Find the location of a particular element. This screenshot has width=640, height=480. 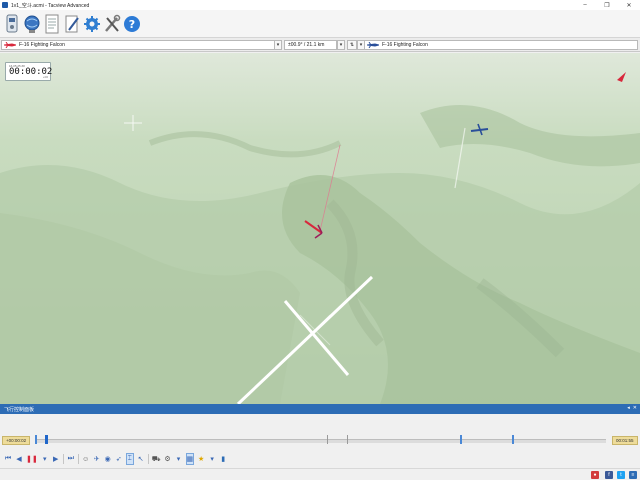

primary-object-dropdown: ▾ is located at coordinates (278, 45).